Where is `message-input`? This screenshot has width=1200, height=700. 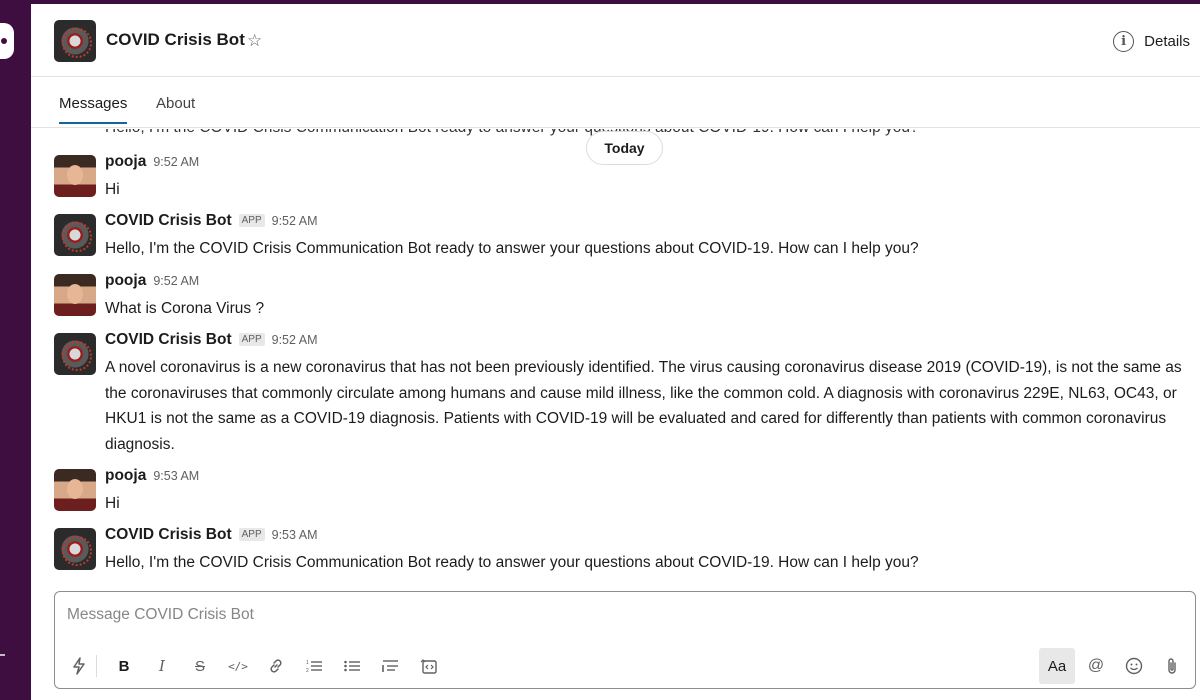
message-input is located at coordinates (567, 615).